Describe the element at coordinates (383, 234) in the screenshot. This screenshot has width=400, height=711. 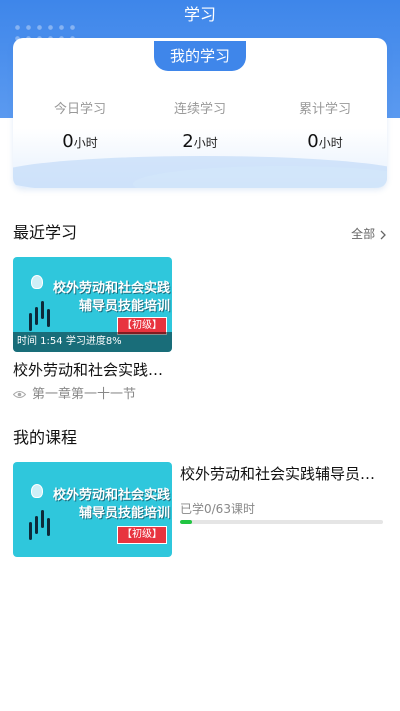
I see `chevron-right-icon` at that location.